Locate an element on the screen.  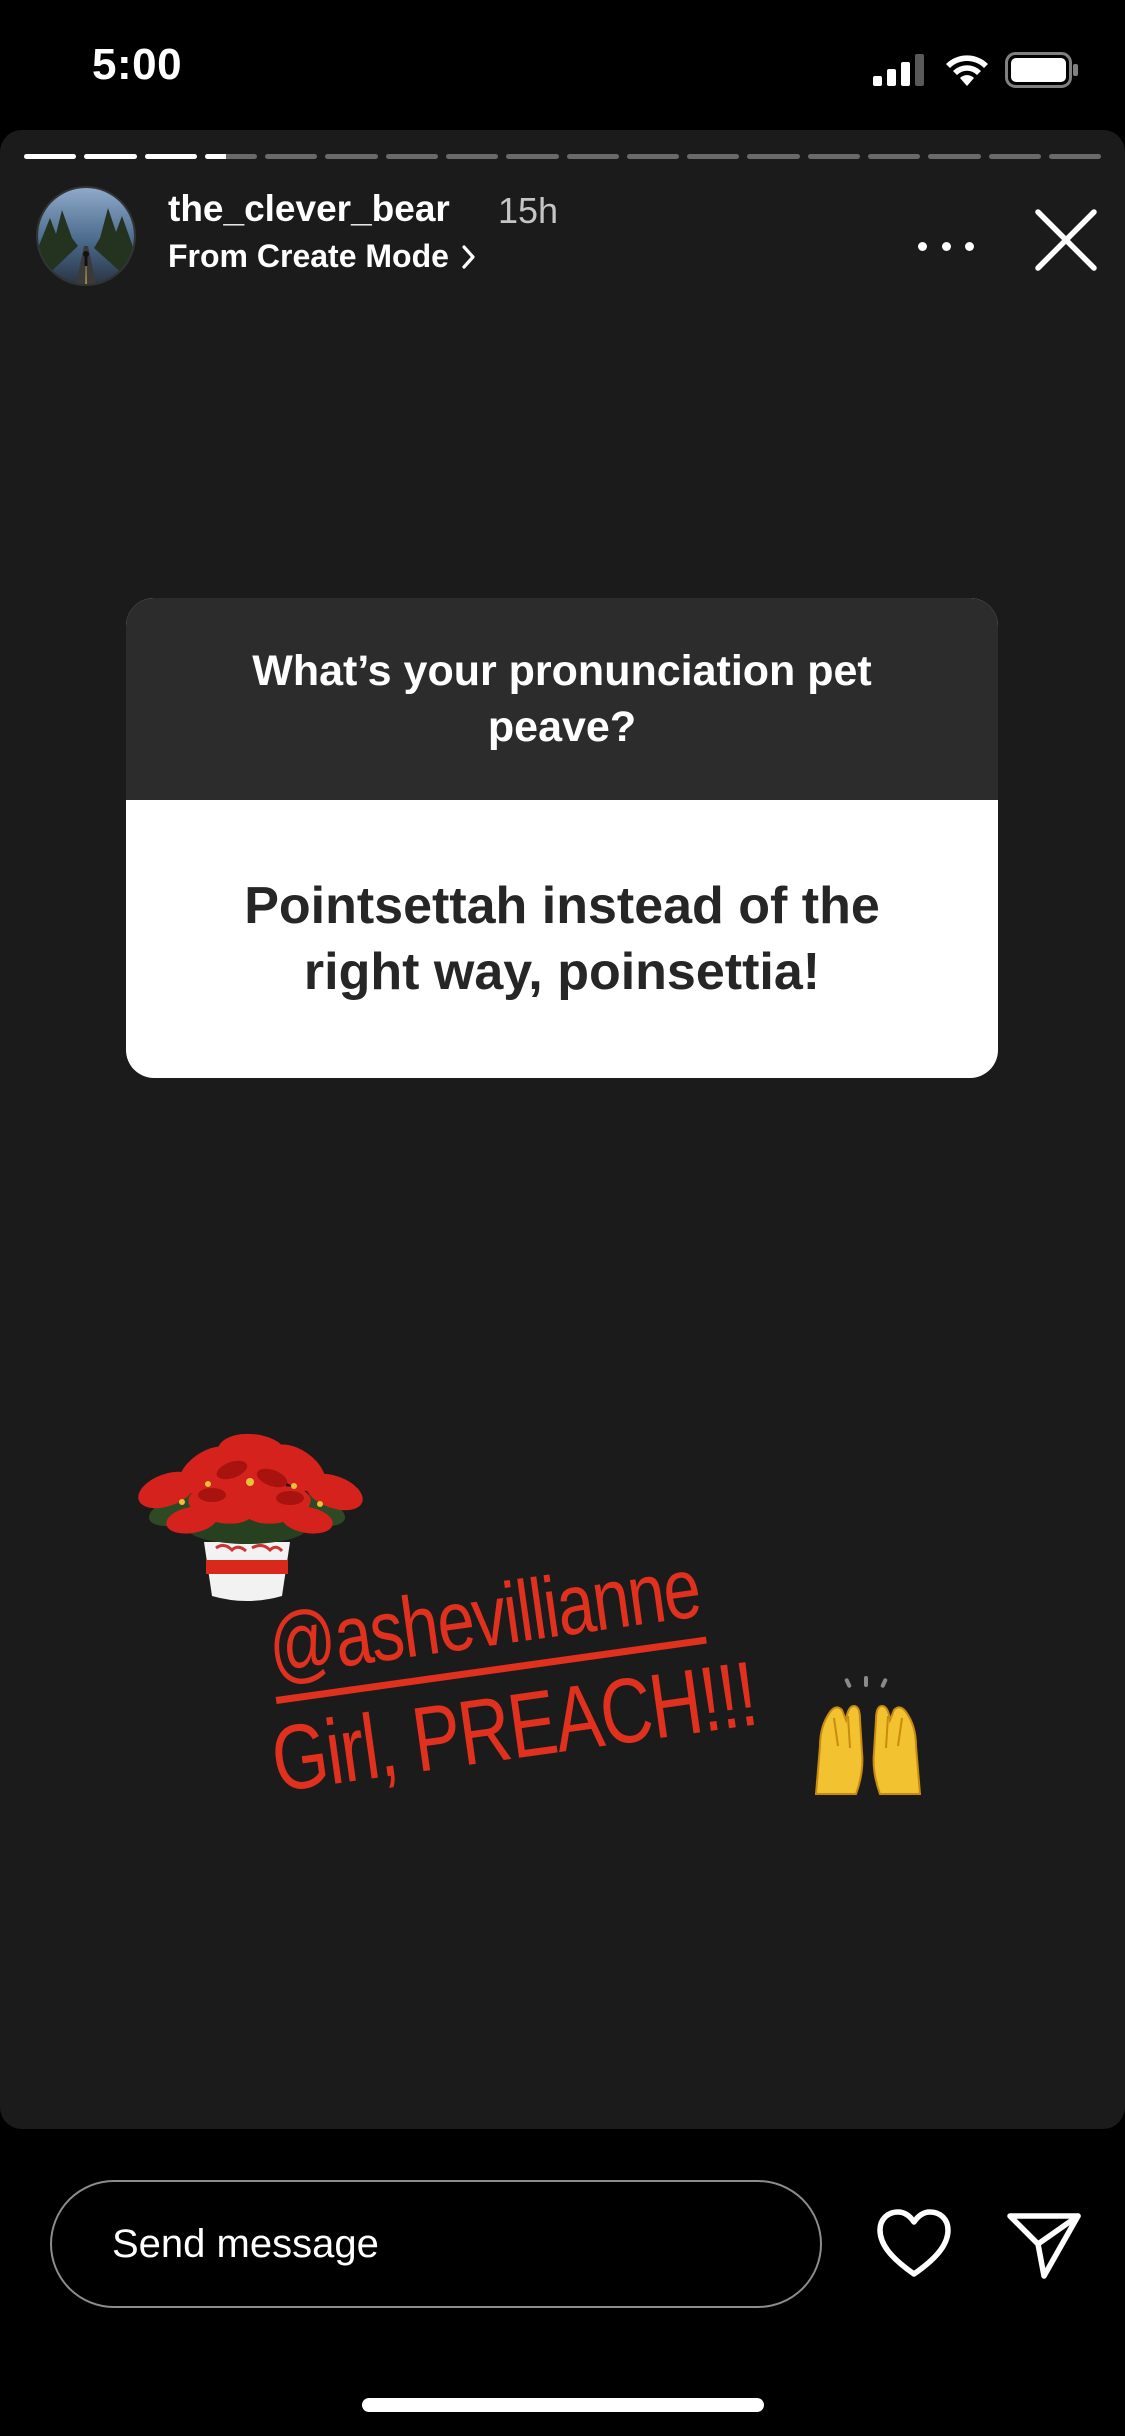
send-message-placeholder: Send message is located at coordinates (245, 2243).